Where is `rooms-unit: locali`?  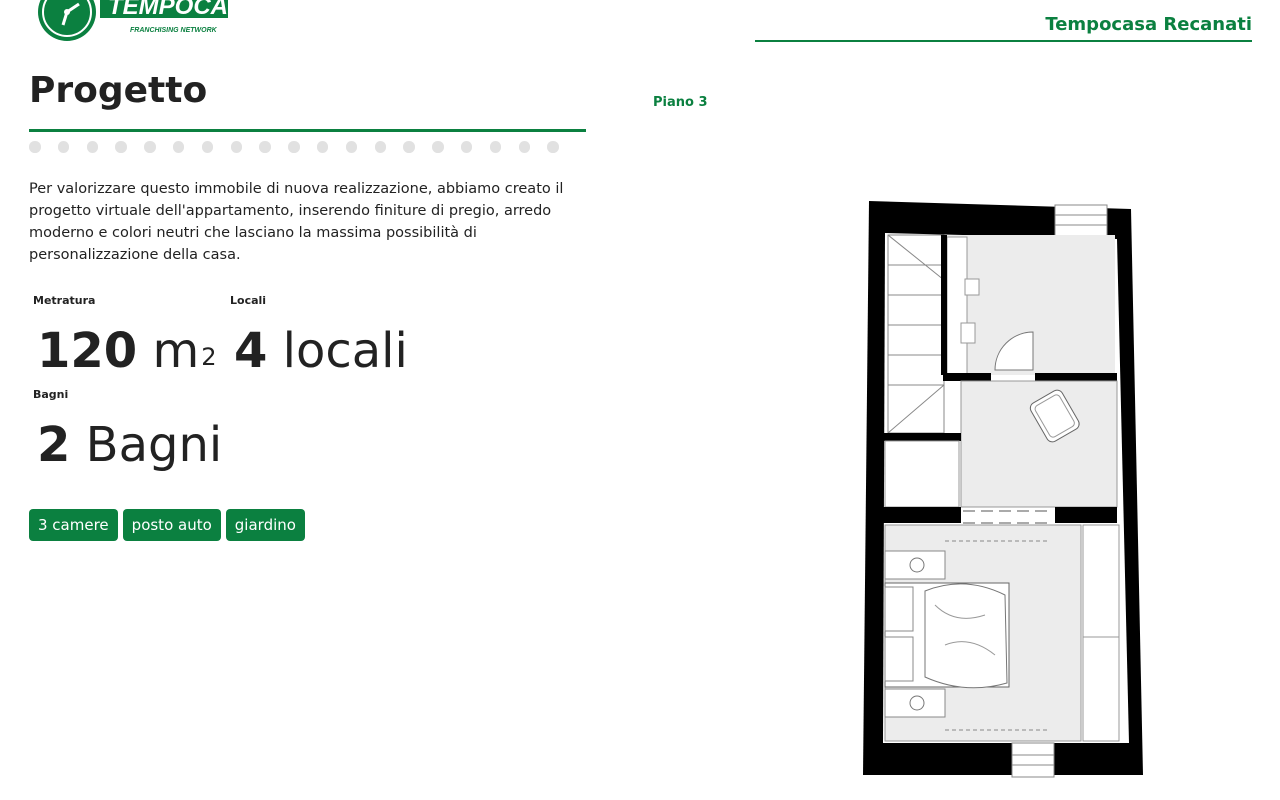
rooms-unit: locali is located at coordinates (345, 351).